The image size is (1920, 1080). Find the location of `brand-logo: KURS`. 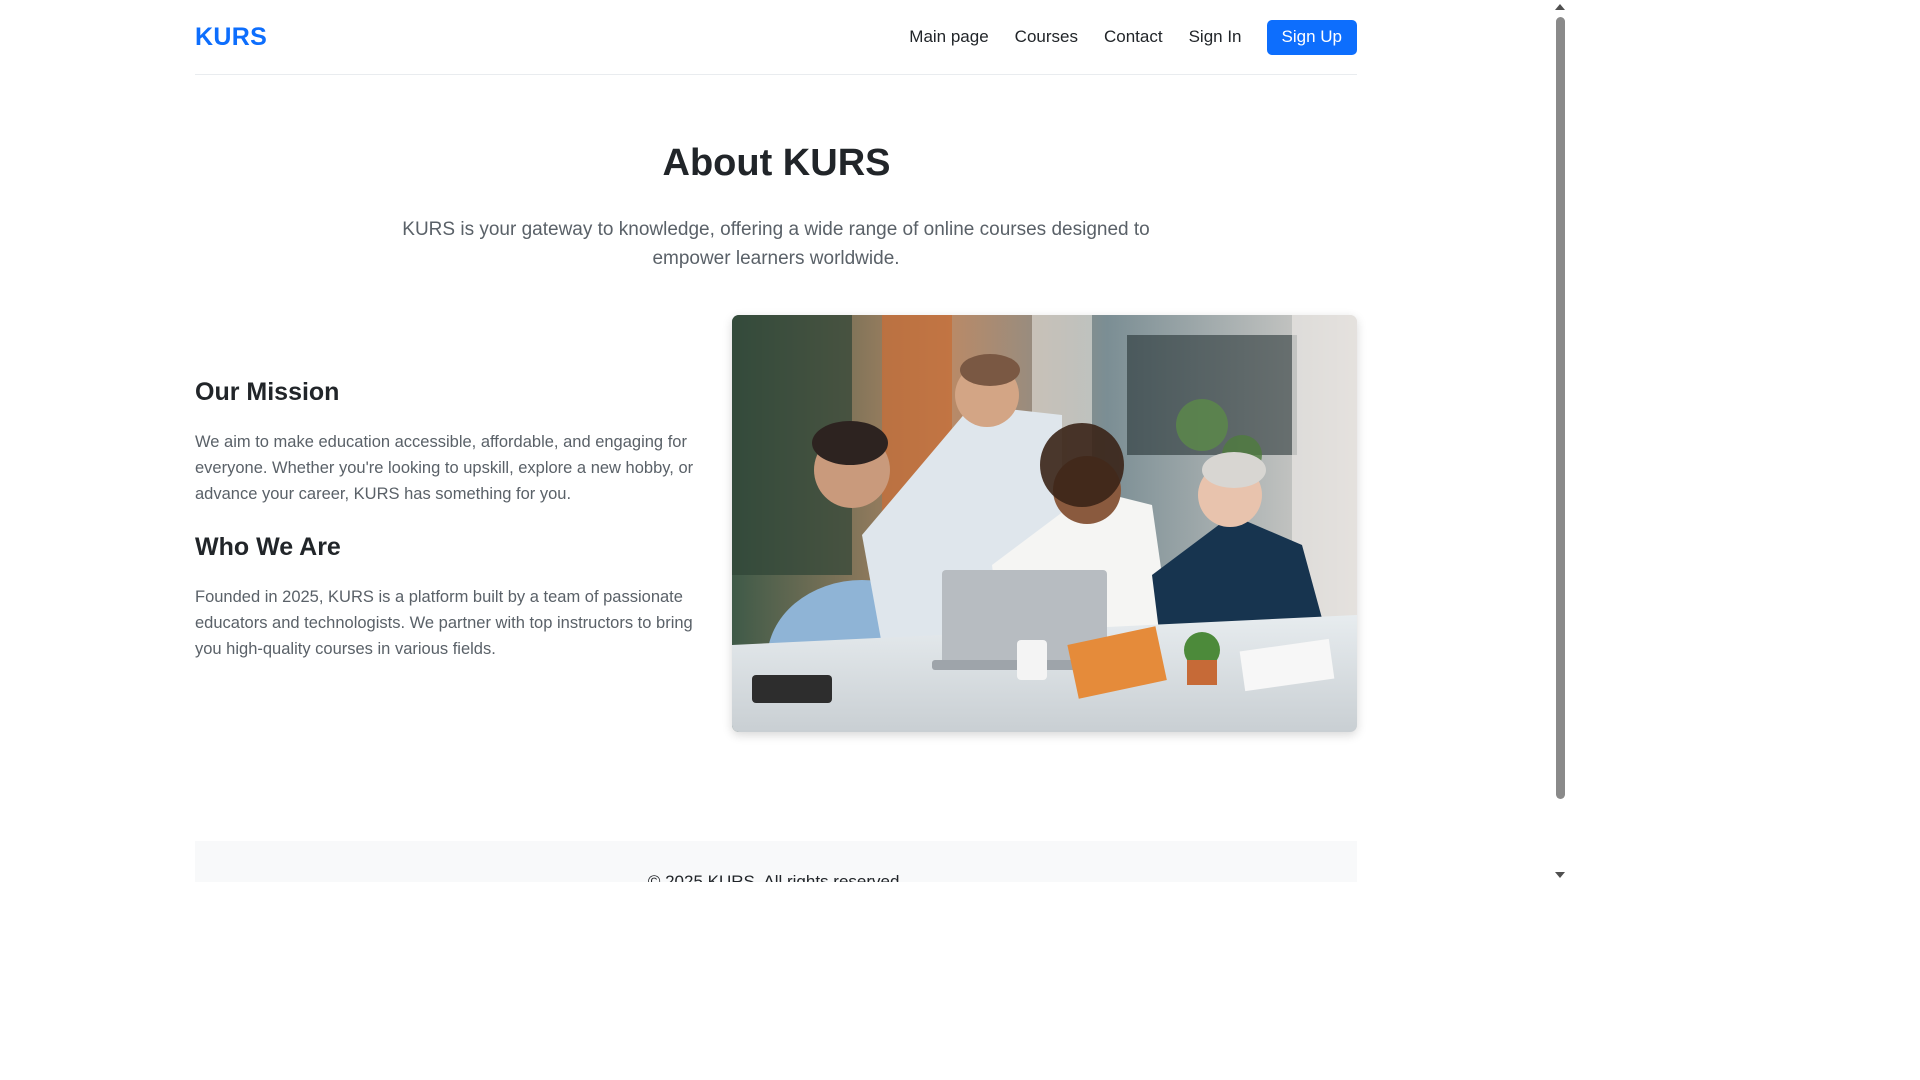

brand-logo: KURS is located at coordinates (231, 37).